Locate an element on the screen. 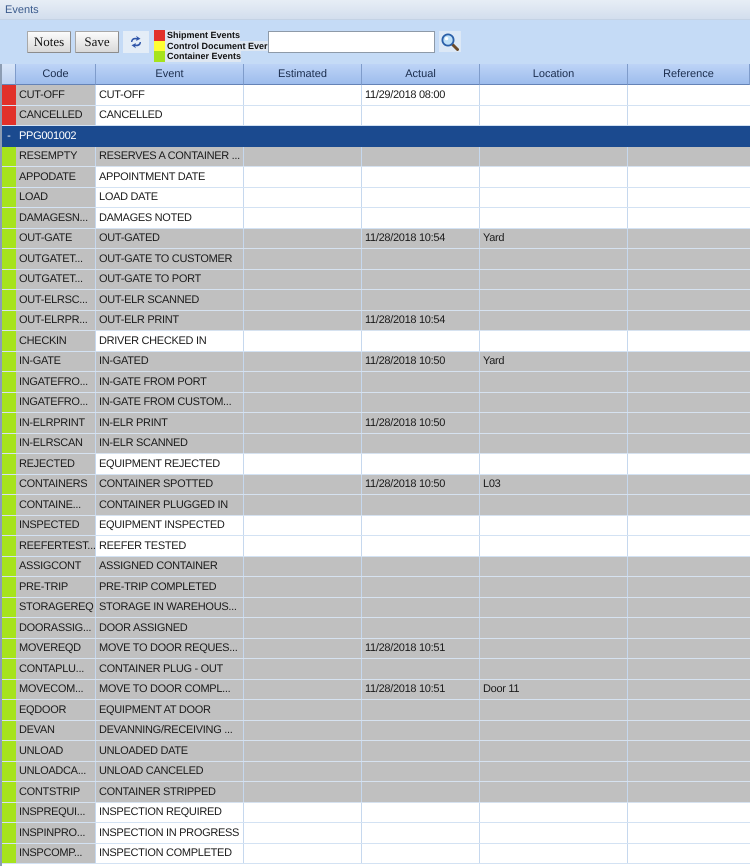 This screenshot has height=866, width=750. table-row: MOVECOM... MOVE TO DOOR COMPL... 11/28/2018 10:51 Door 11 is located at coordinates (376, 690).